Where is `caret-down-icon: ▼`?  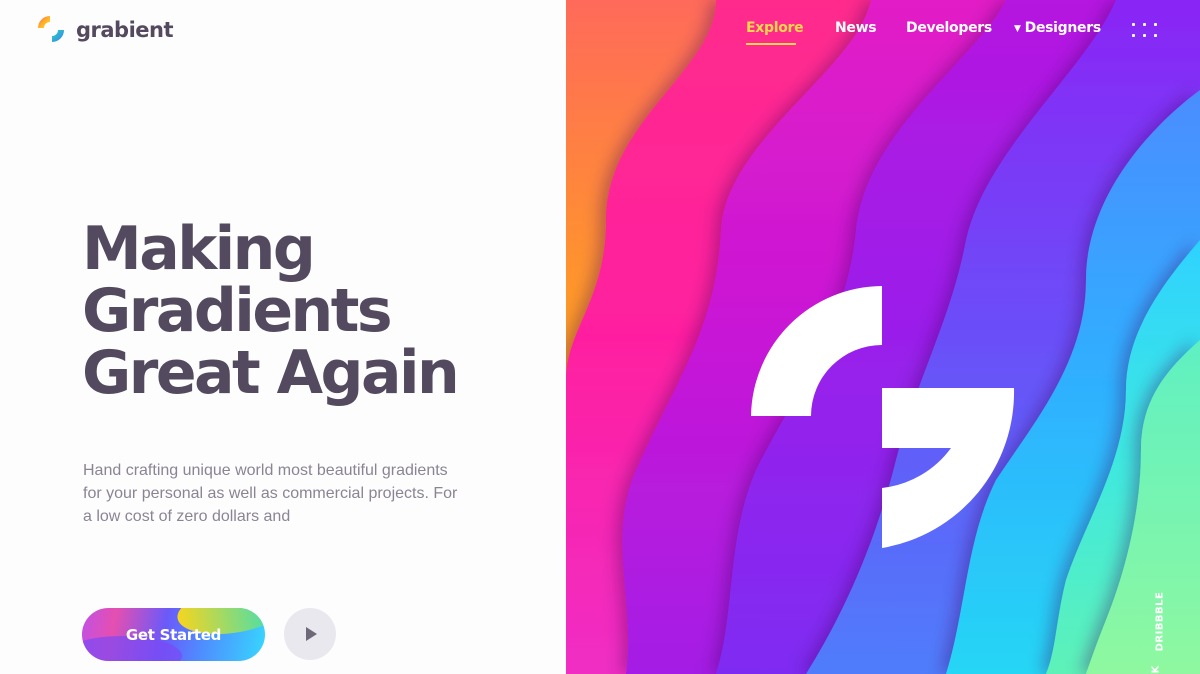
caret-down-icon: ▼ is located at coordinates (1017, 29).